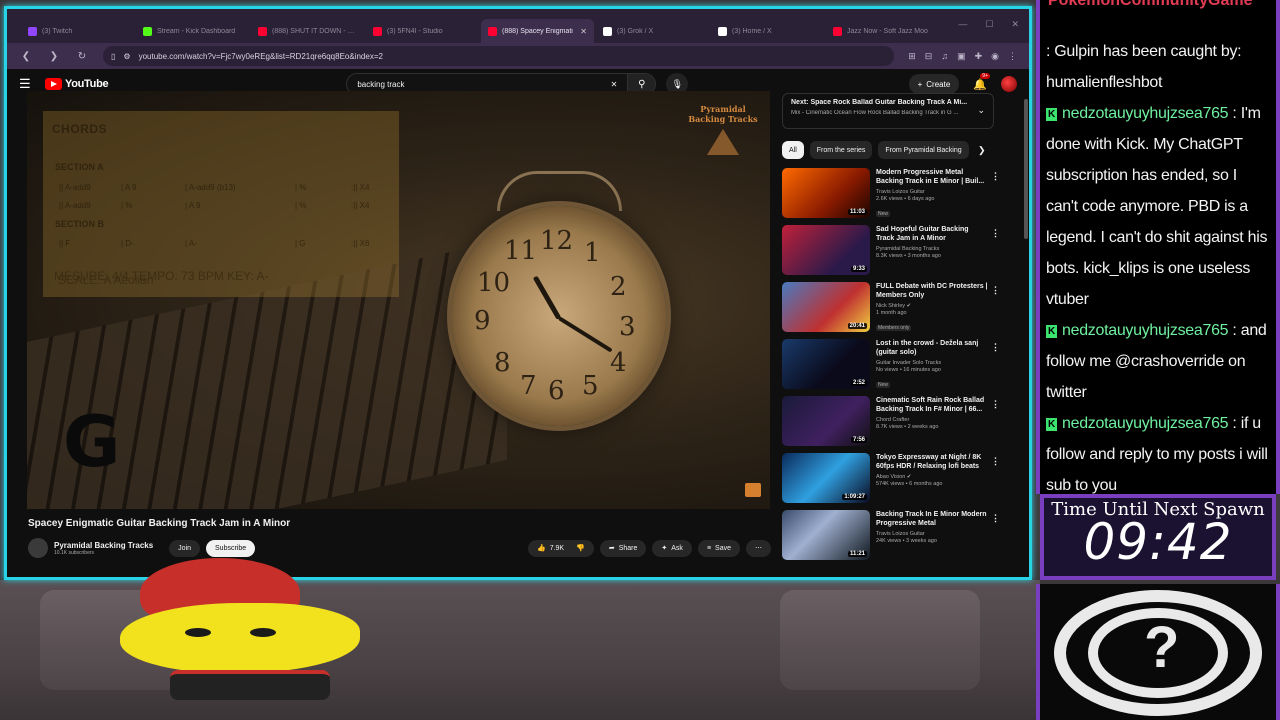 This screenshot has height=720, width=1280. What do you see at coordinates (962, 24) in the screenshot?
I see `minimize-icon: —` at bounding box center [962, 24].